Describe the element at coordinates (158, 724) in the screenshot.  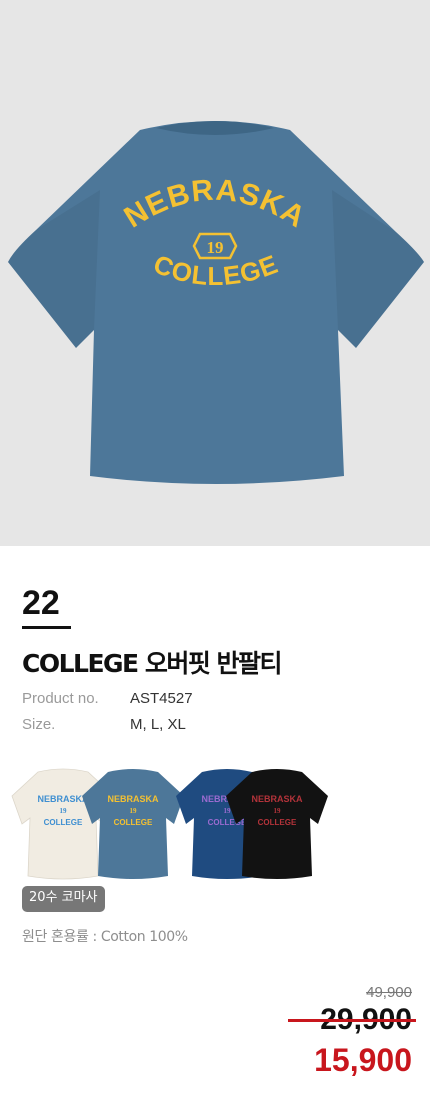
I see `spec-value-size: M, L, XL` at that location.